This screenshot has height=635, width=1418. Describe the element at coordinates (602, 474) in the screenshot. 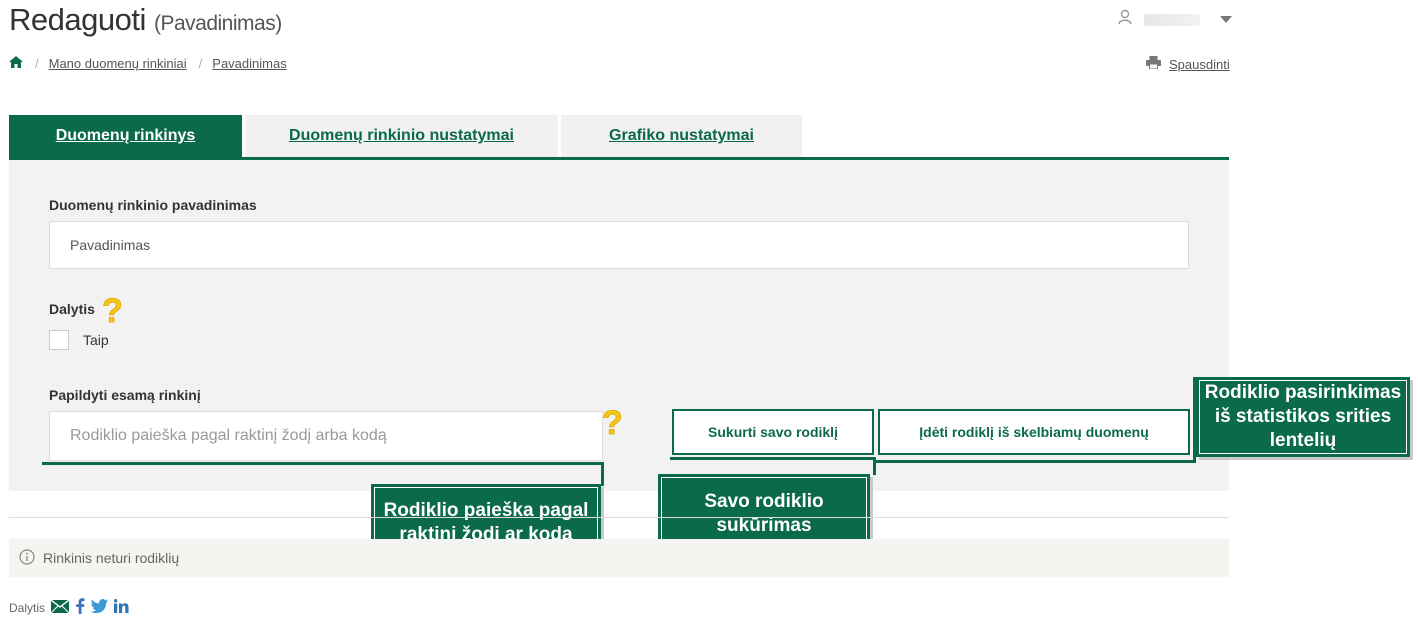

I see `annotation-connector` at that location.